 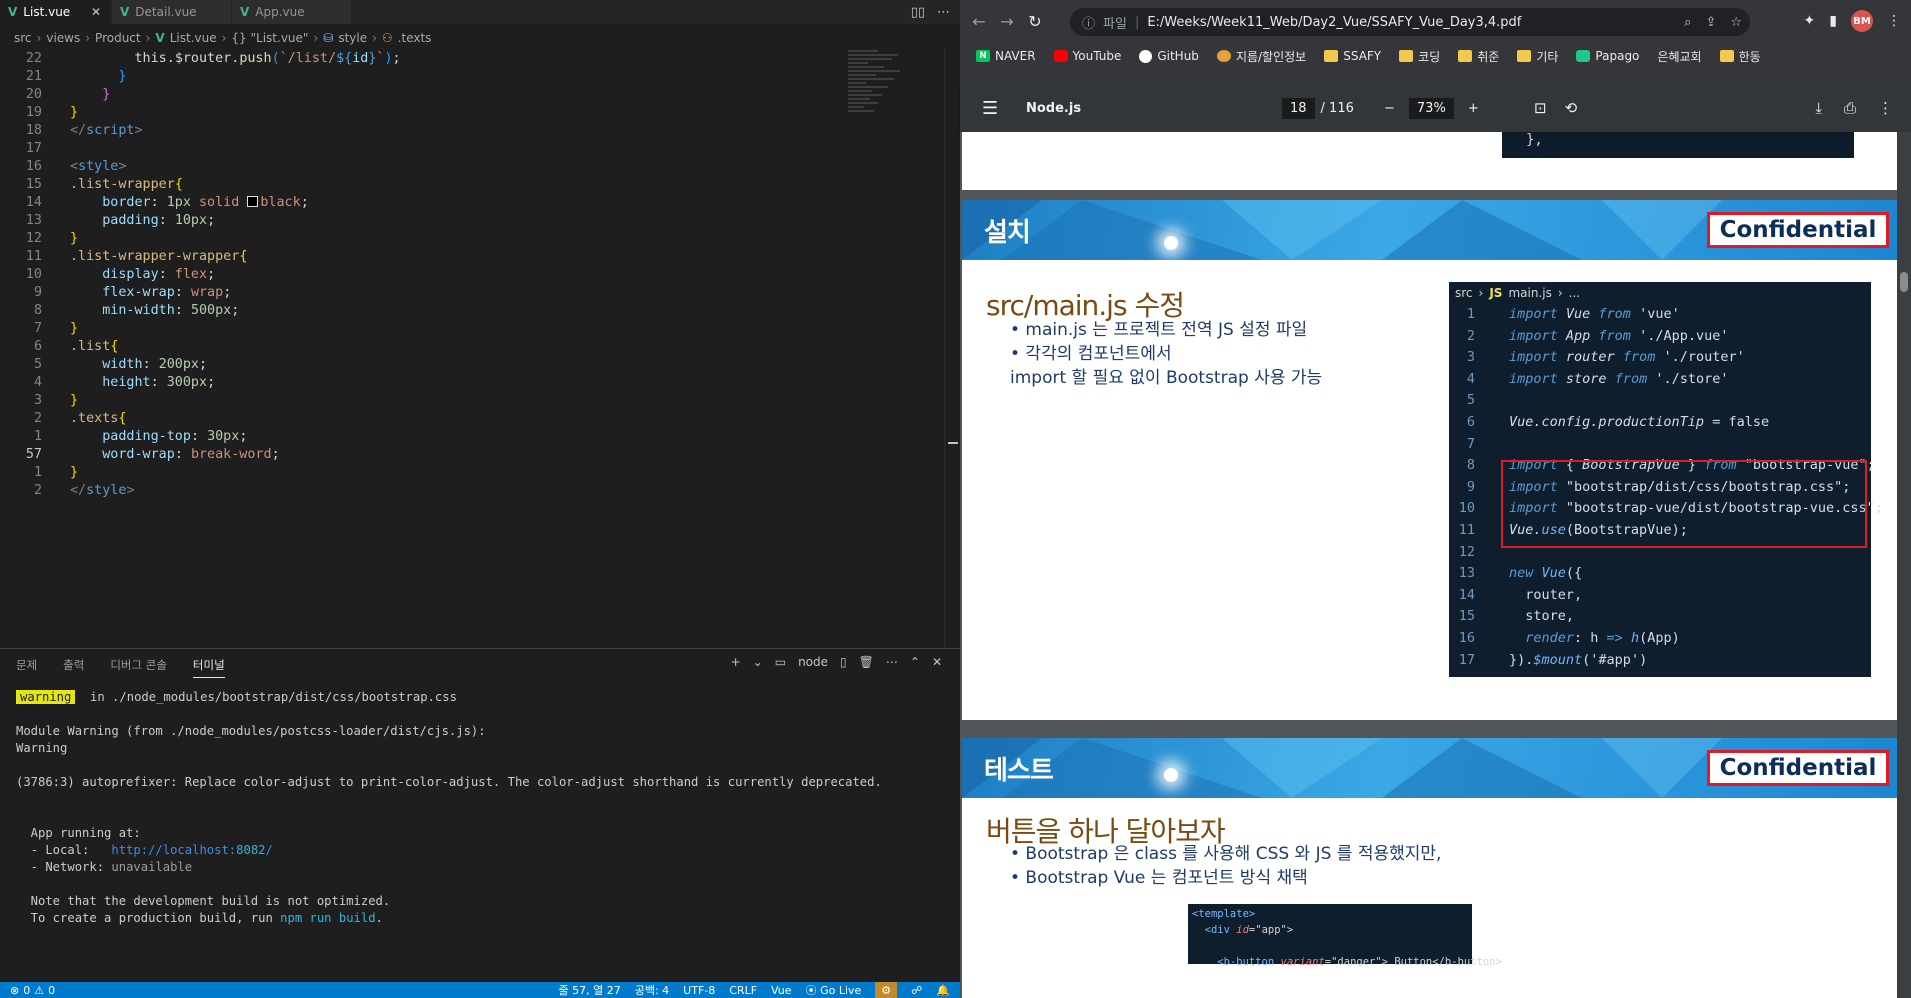 I want to click on maximize-panel-icon: ⌃, so click(x=915, y=662).